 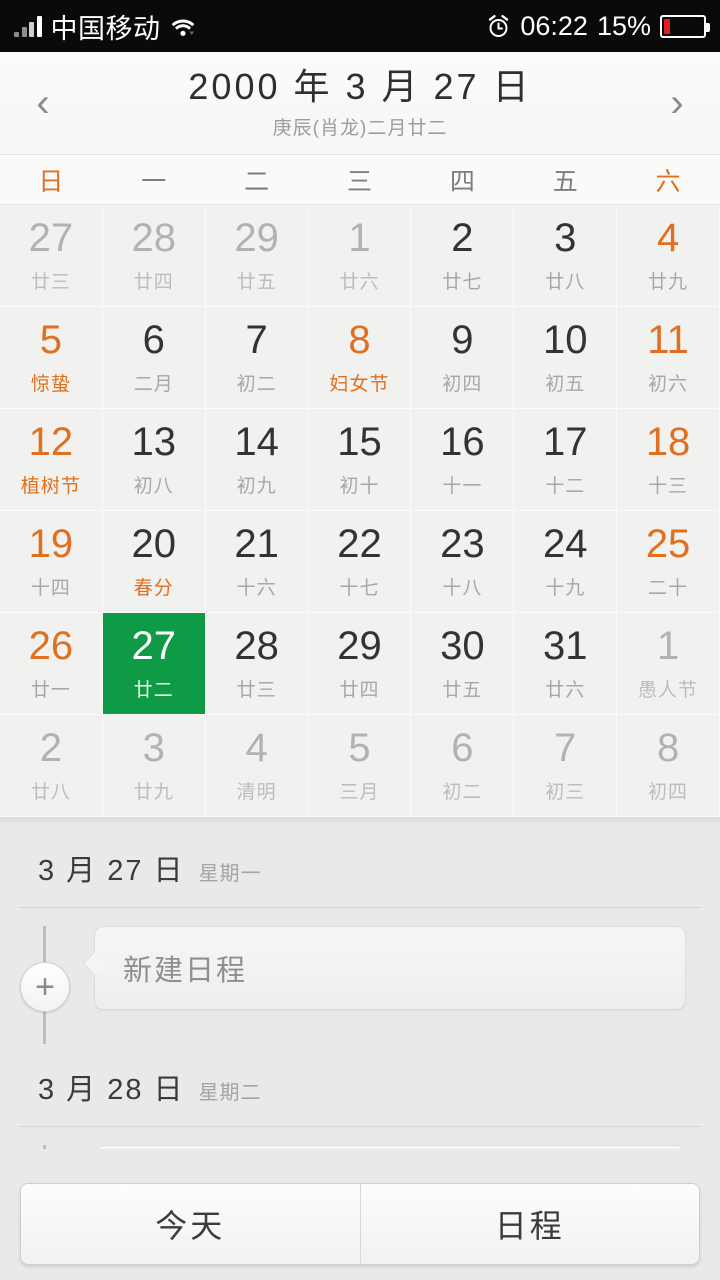 I want to click on lunar-label: 二月, so click(x=153, y=384).